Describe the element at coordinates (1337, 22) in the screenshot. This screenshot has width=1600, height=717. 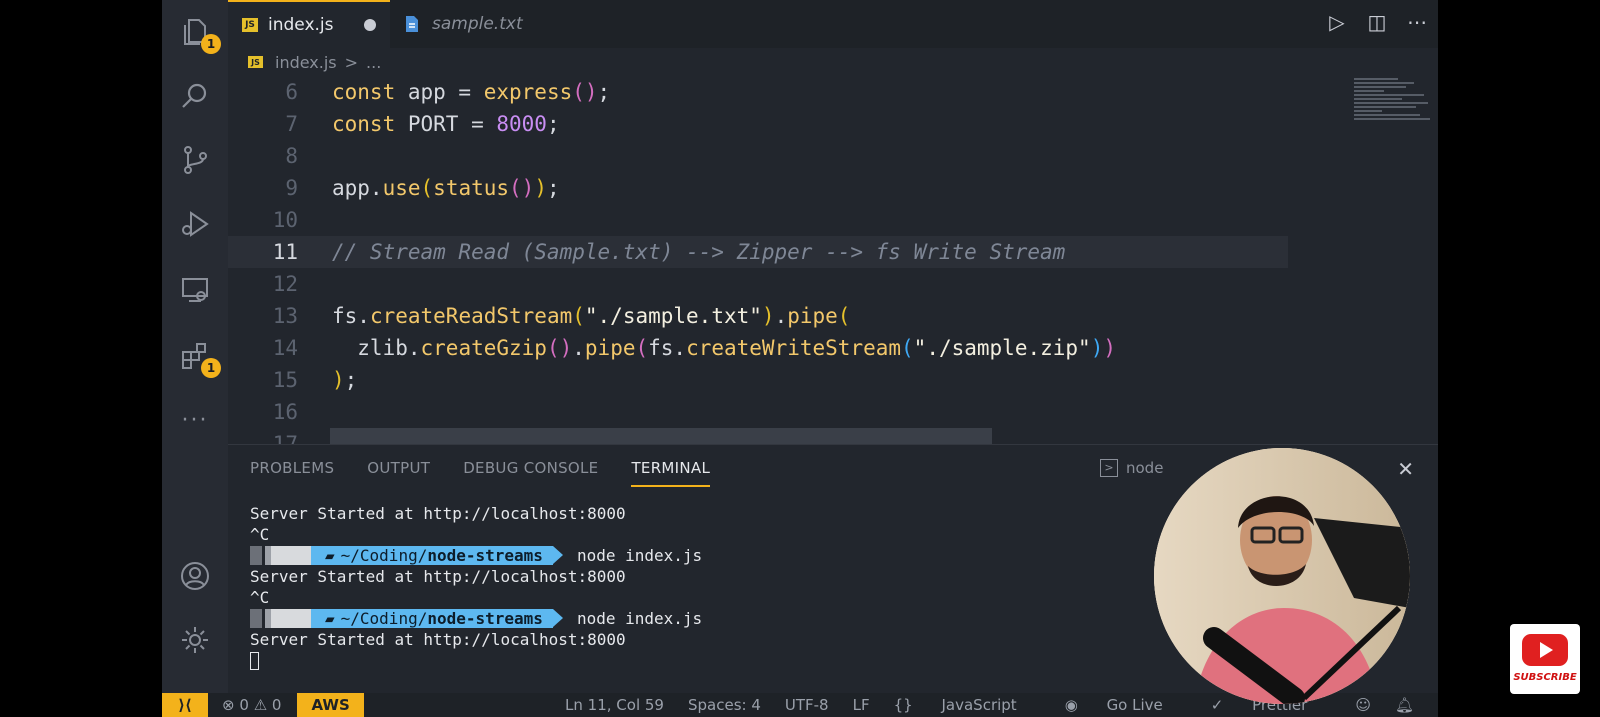
I see `run-icon: ▷` at that location.